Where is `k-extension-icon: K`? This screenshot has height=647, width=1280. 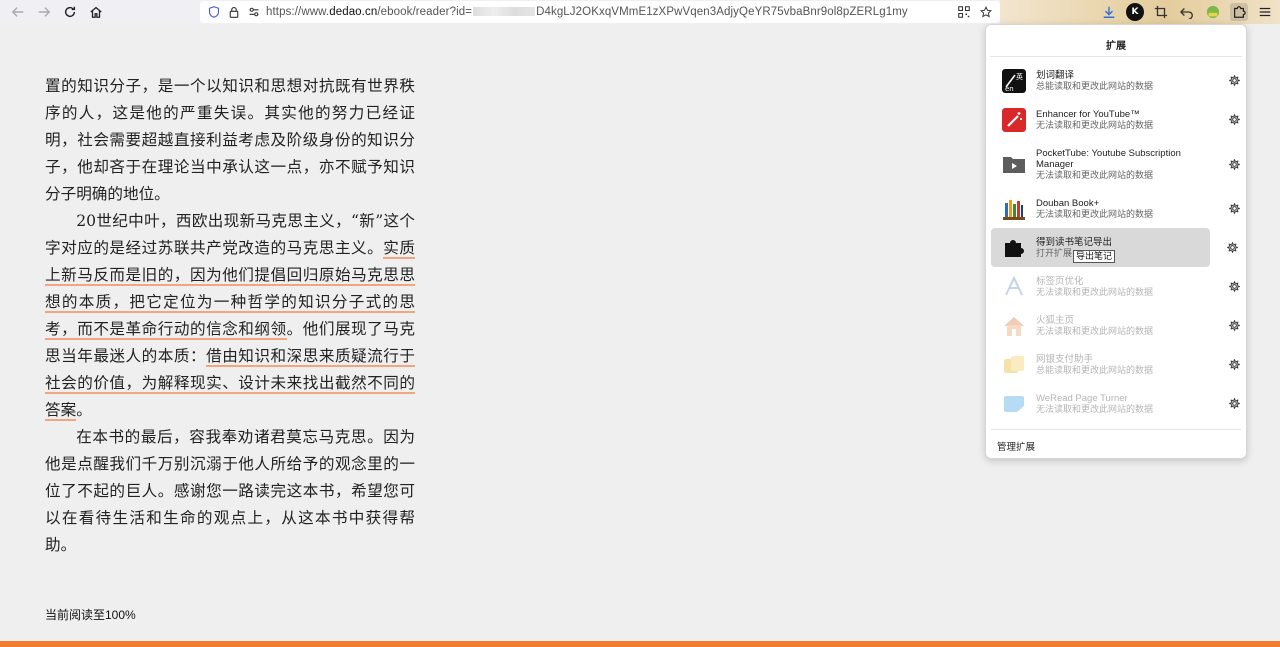
k-extension-icon: K is located at coordinates (1135, 12).